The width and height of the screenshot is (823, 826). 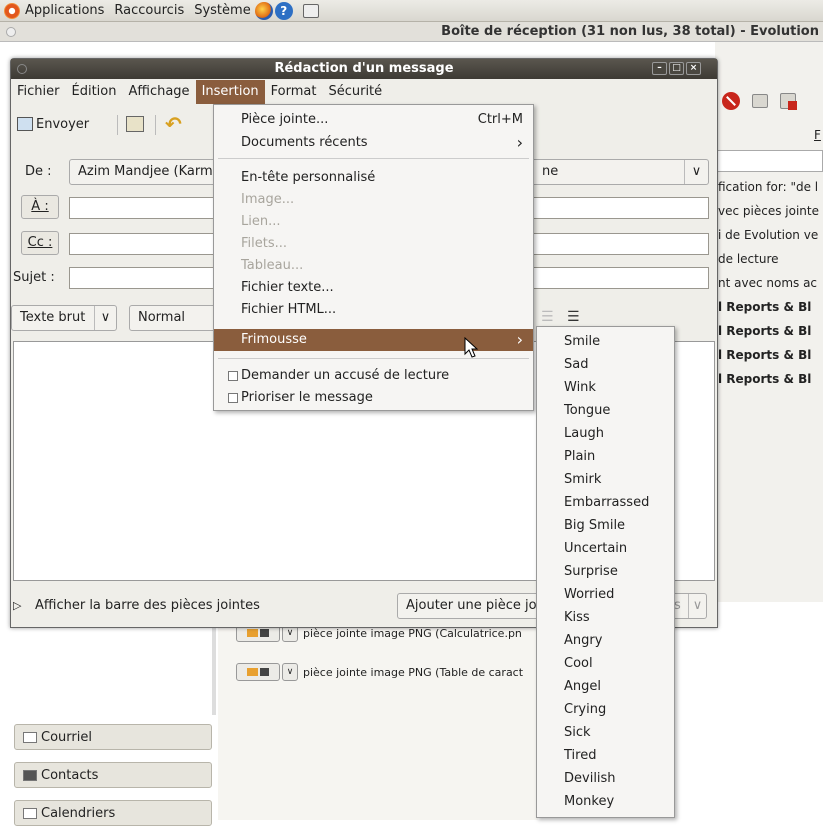 What do you see at coordinates (769, 259) in the screenshot?
I see `message-row: de lecture` at bounding box center [769, 259].